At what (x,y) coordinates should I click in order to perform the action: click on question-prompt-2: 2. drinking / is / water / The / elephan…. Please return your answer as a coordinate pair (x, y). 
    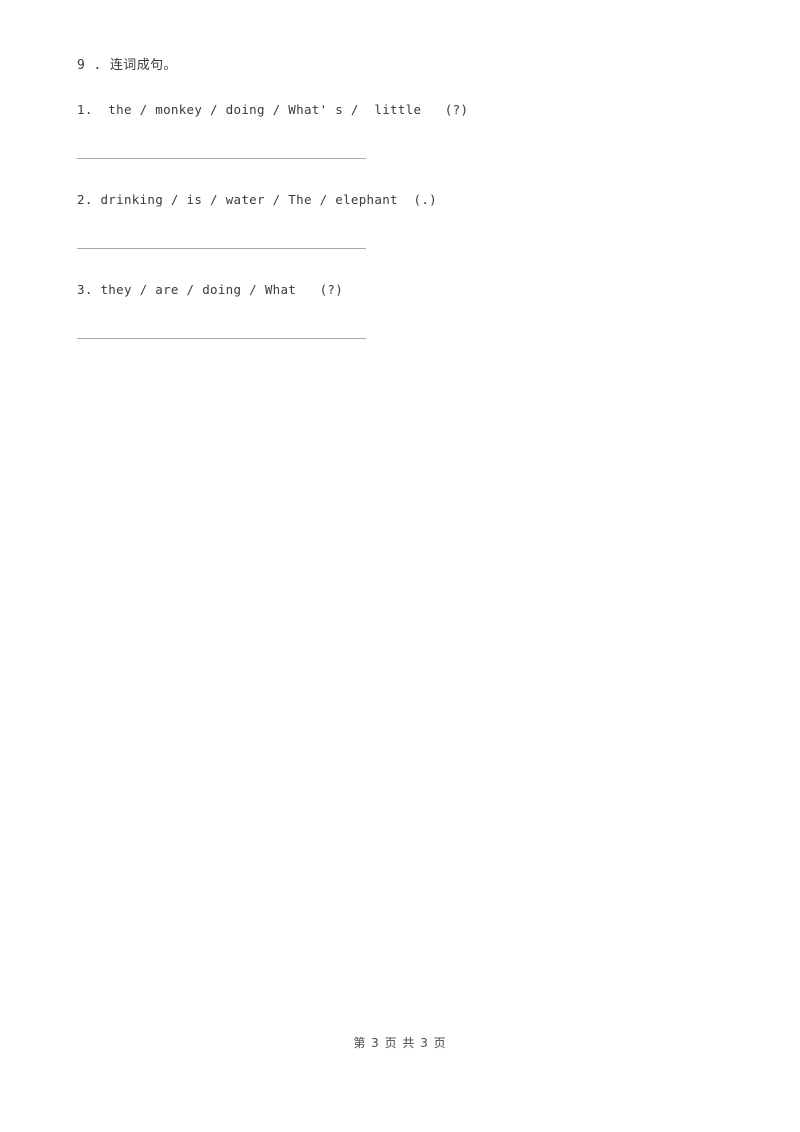
    Looking at the image, I should click on (257, 199).